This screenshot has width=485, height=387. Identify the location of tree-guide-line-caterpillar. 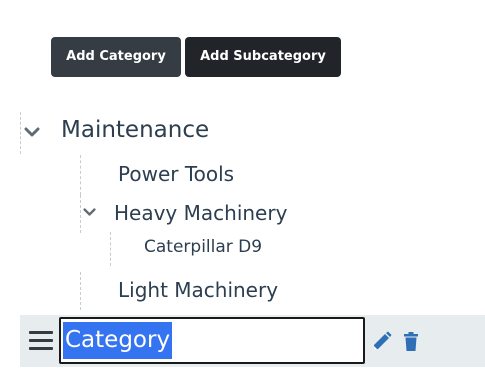
(110, 249).